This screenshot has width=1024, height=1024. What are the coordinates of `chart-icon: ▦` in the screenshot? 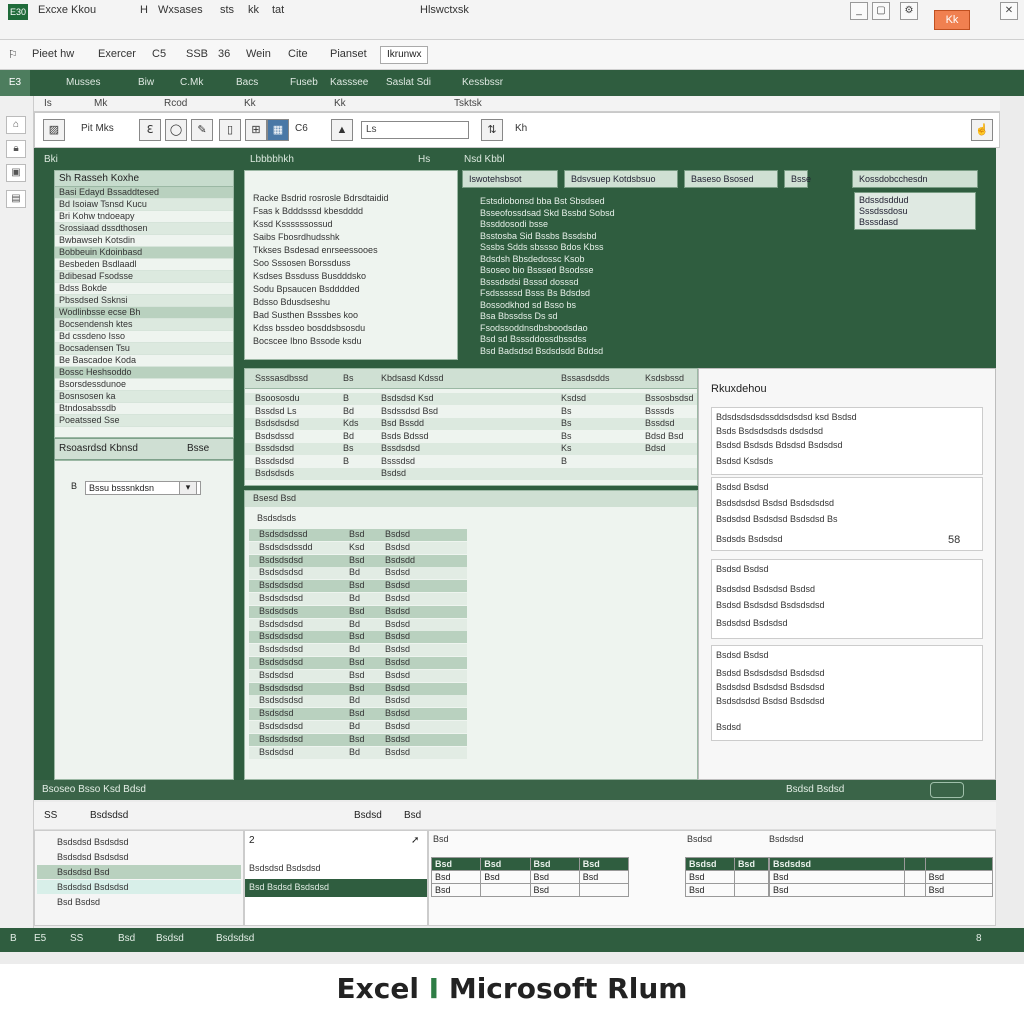 It's located at (278, 130).